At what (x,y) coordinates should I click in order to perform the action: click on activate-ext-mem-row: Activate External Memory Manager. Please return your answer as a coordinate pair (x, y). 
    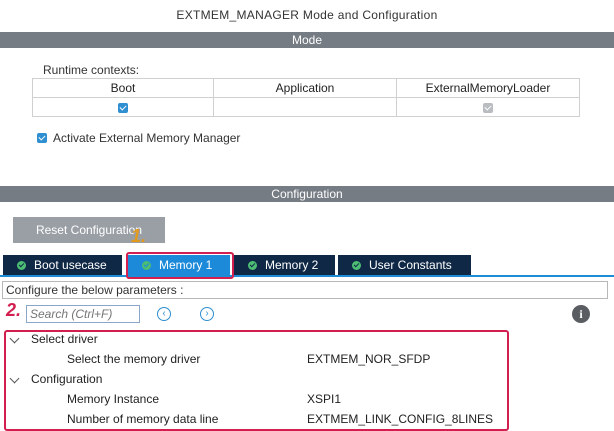
    Looking at the image, I should click on (138, 138).